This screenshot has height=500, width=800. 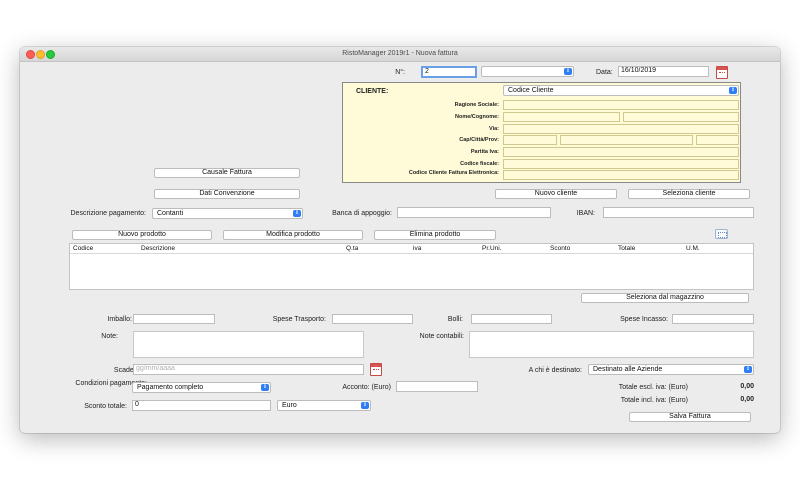 What do you see at coordinates (455, 319) in the screenshot?
I see `bolli-label: Bolli:` at bounding box center [455, 319].